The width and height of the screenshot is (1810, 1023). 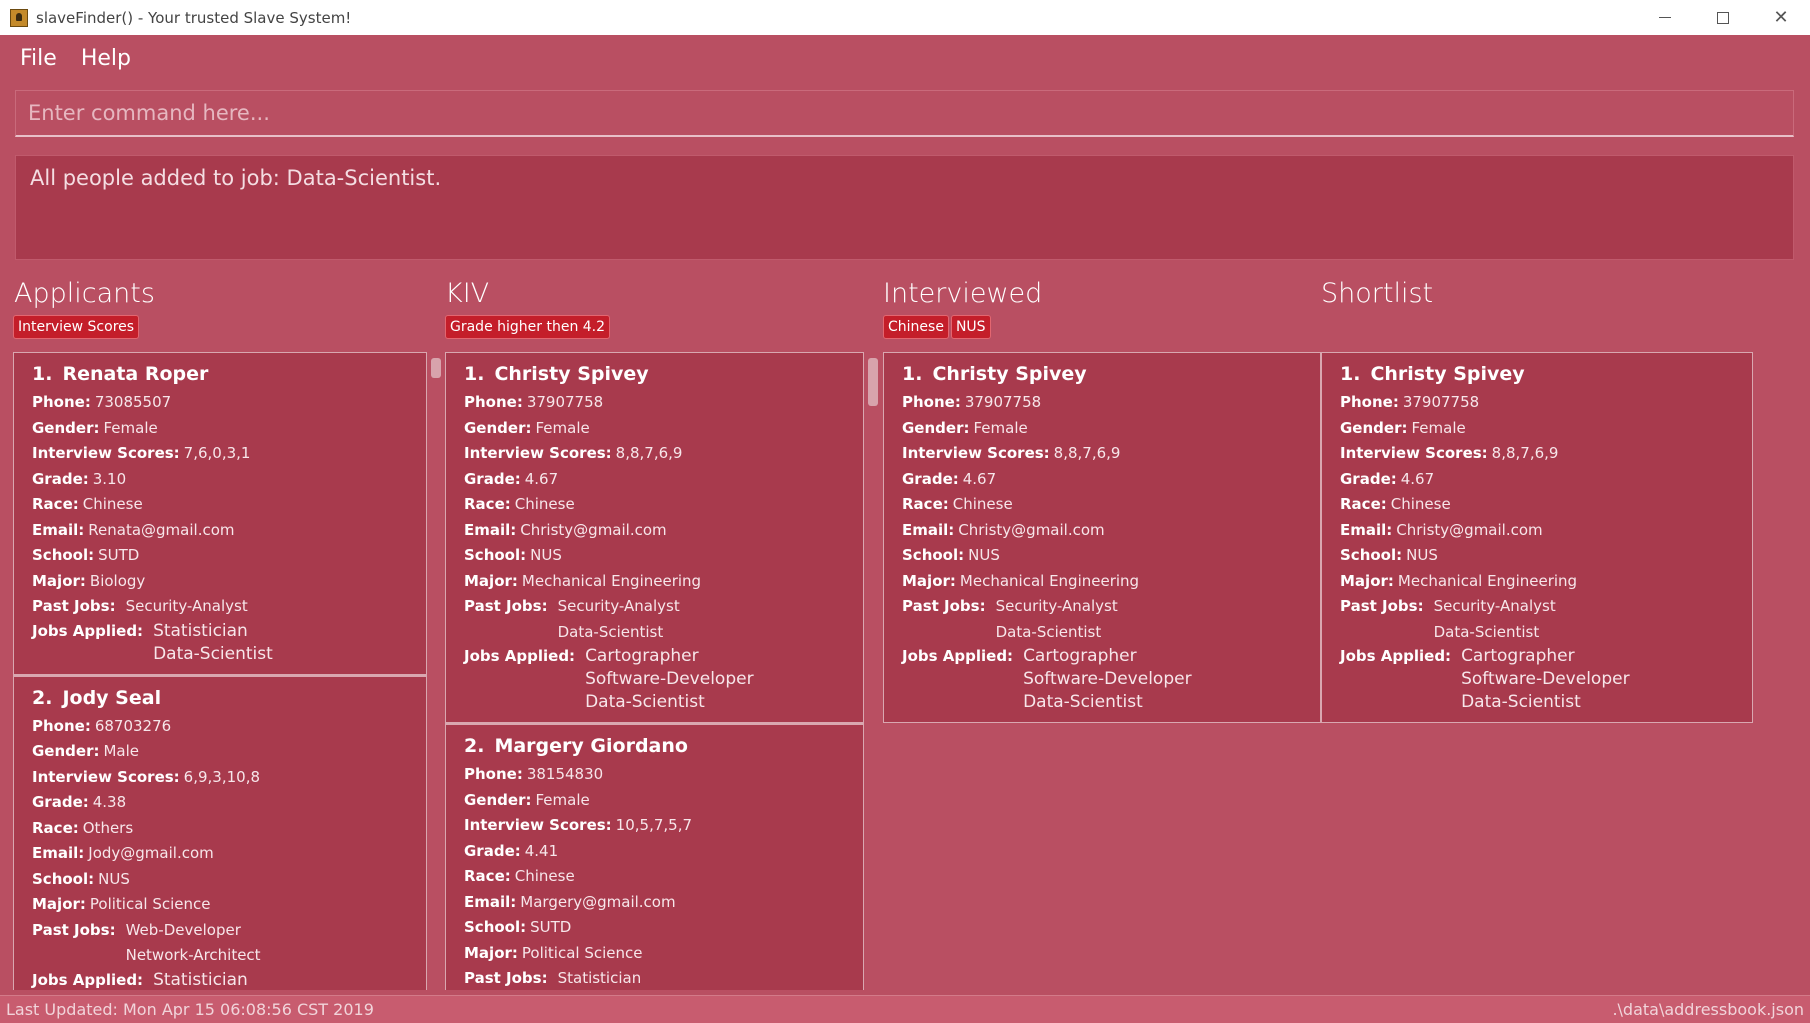 I want to click on field-value: Jody@gmail.com, so click(x=151, y=853).